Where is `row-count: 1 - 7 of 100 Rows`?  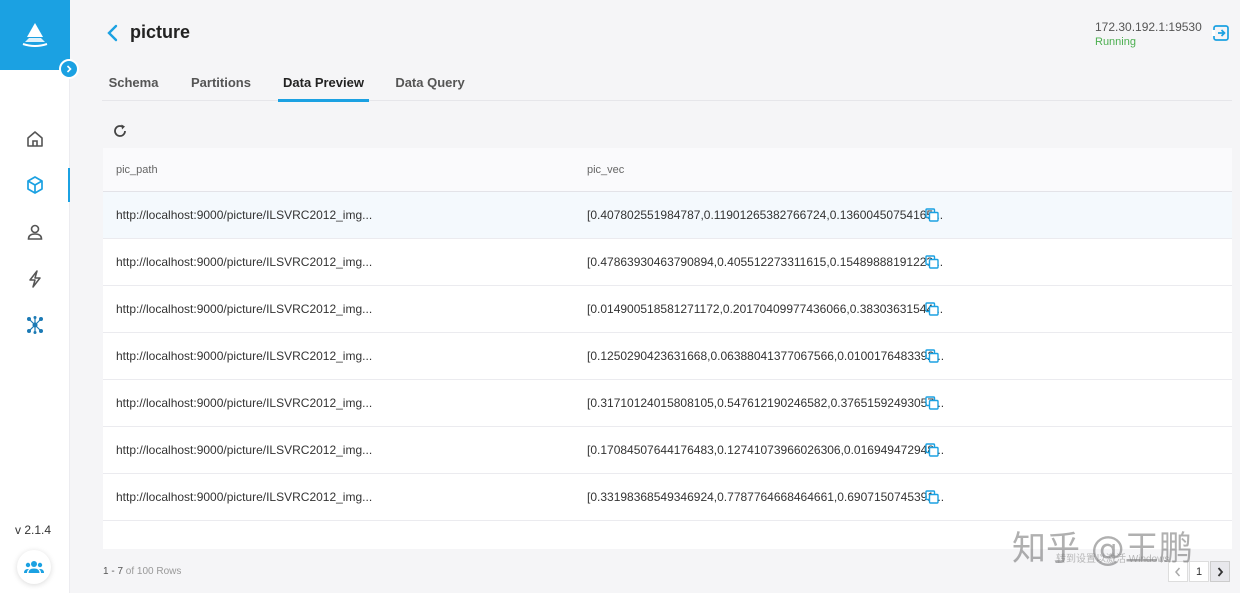
row-count: 1 - 7 of 100 Rows is located at coordinates (142, 571).